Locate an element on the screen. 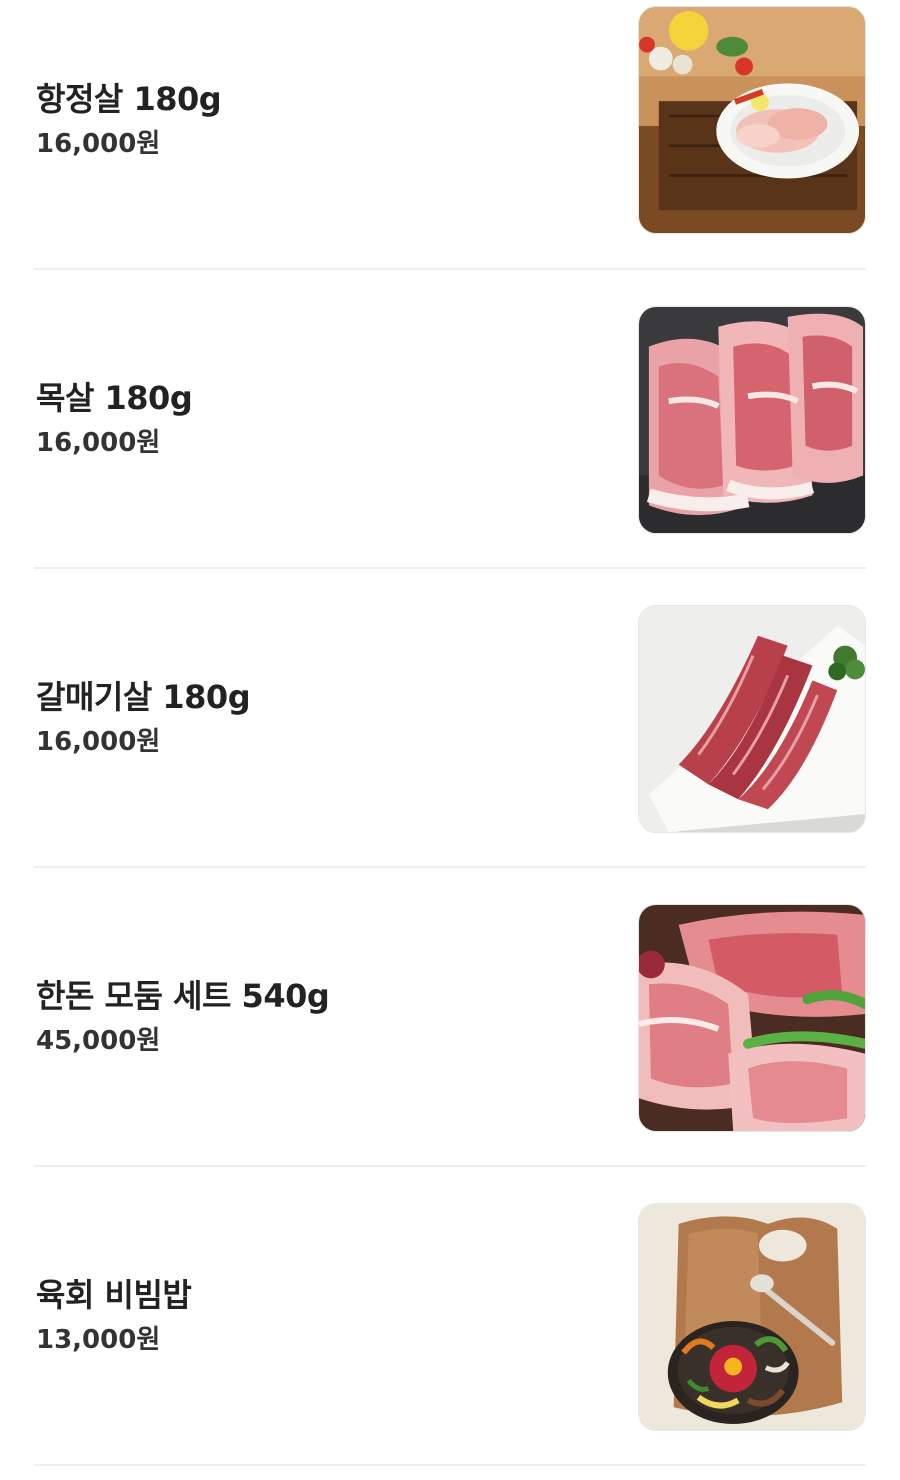  menu-item-name: 항정살 180g is located at coordinates (129, 99).